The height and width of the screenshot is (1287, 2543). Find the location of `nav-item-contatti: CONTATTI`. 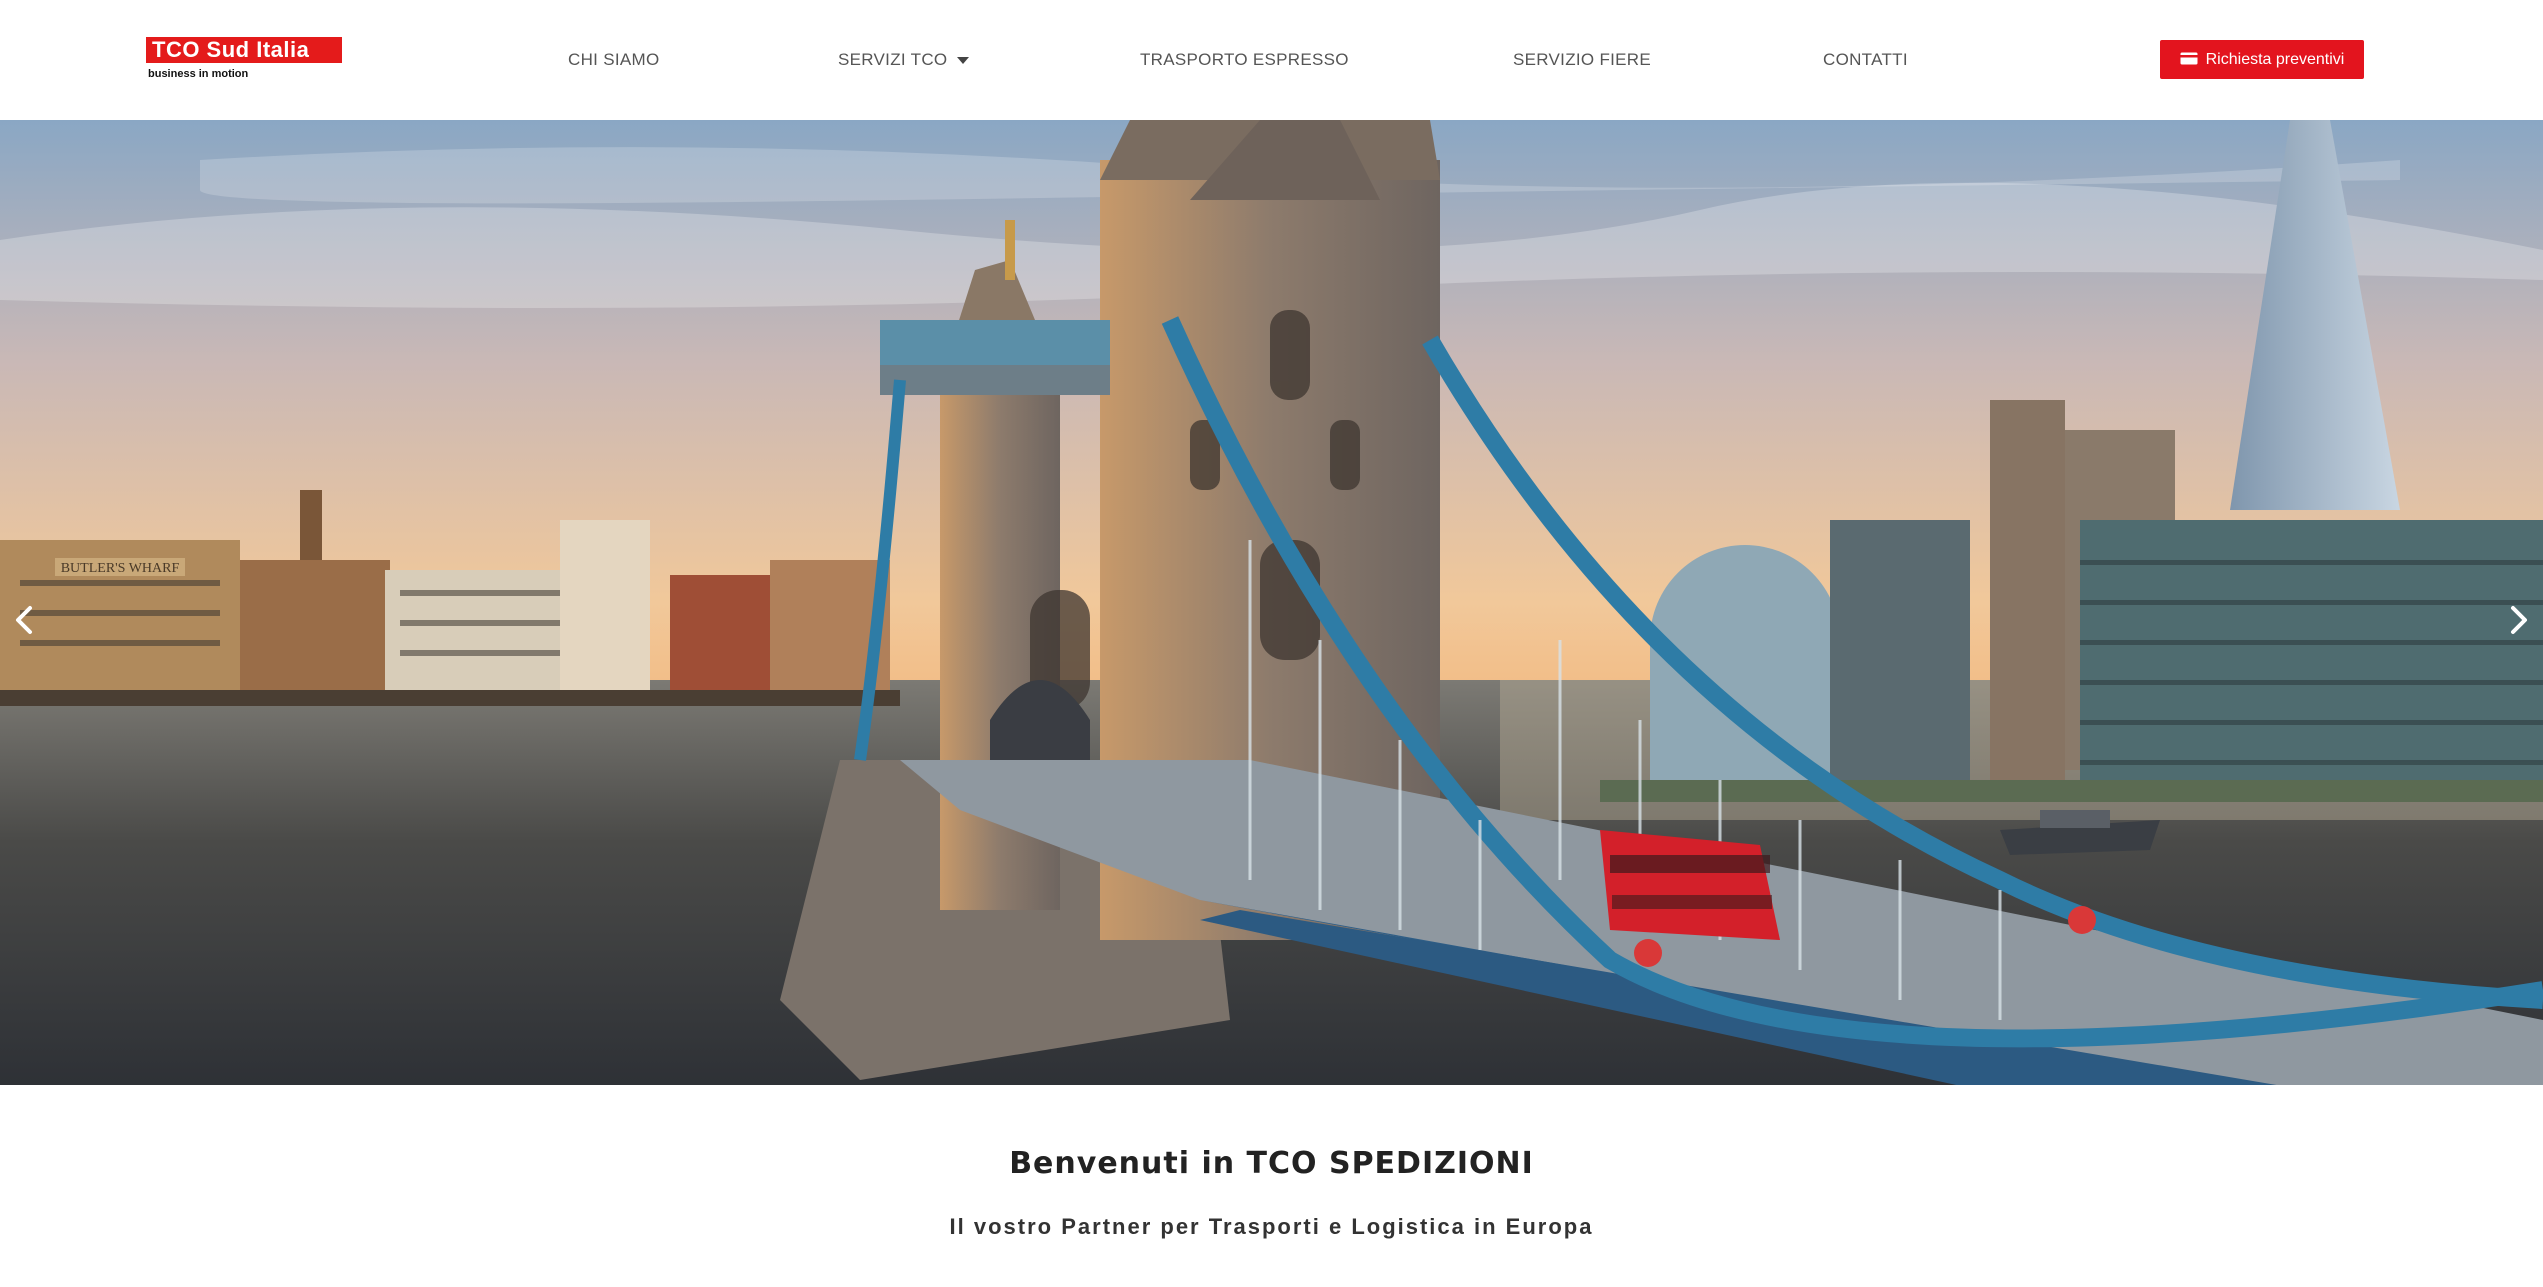

nav-item-contatti: CONTATTI is located at coordinates (1865, 60).